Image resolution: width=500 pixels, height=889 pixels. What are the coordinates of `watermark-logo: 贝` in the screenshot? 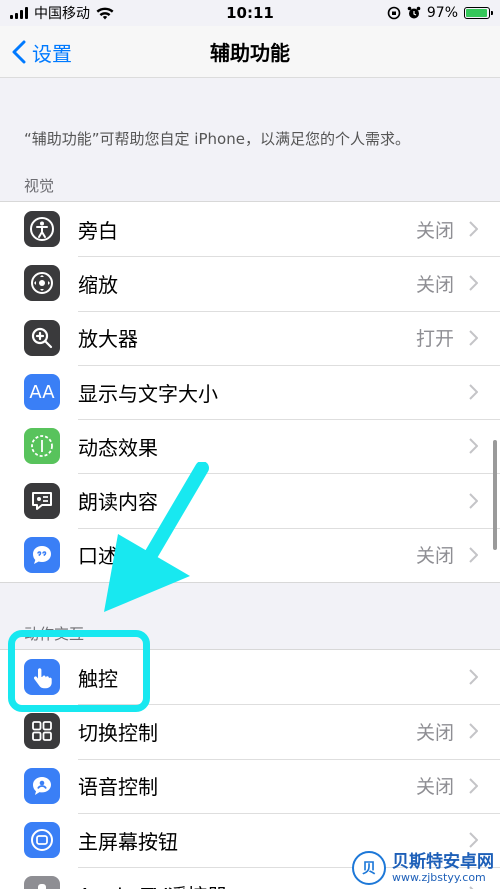 It's located at (369, 868).